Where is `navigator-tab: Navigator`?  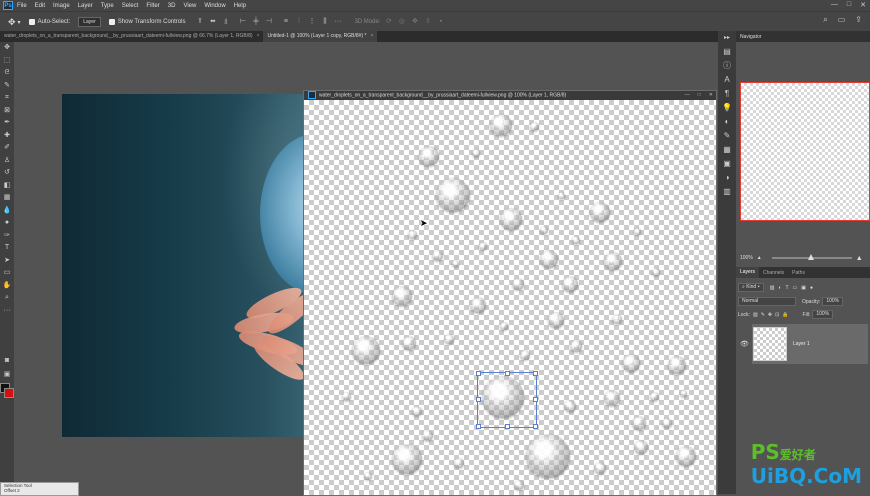
navigator-tab: Navigator is located at coordinates (803, 36).